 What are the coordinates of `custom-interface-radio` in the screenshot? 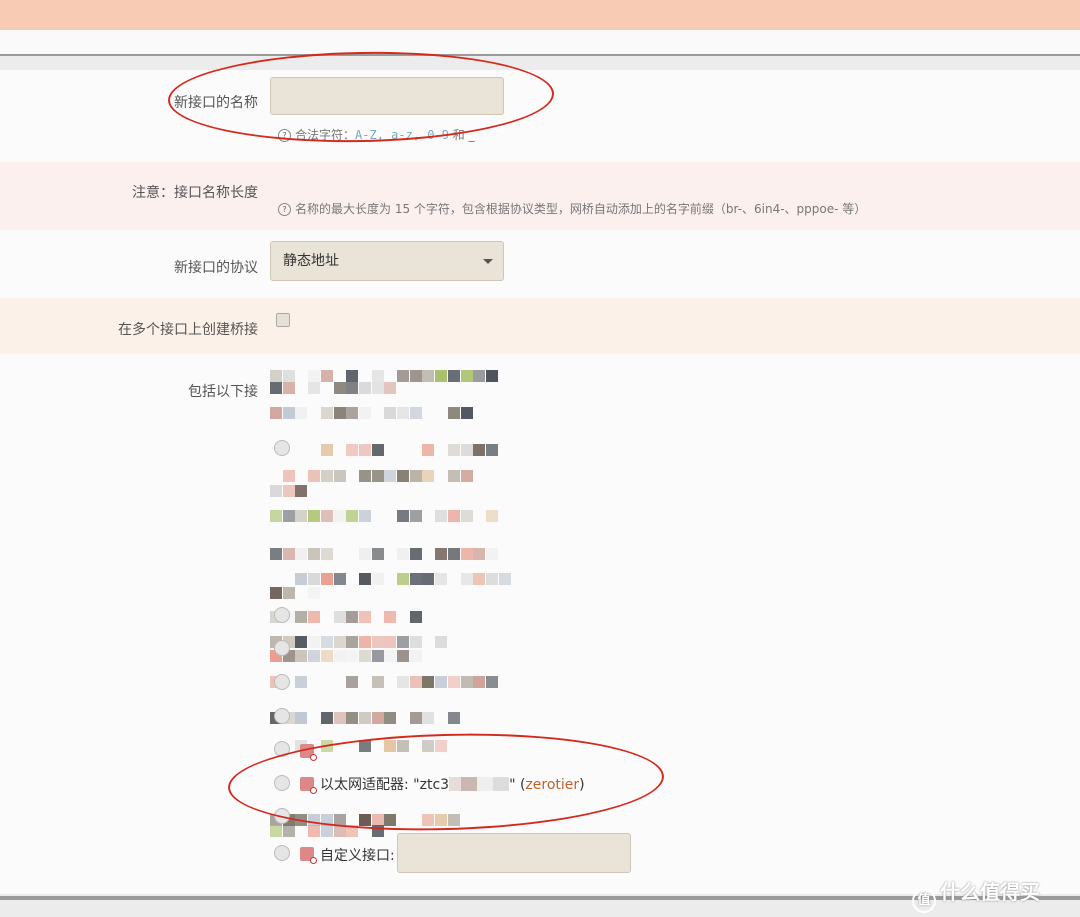 It's located at (282, 853).